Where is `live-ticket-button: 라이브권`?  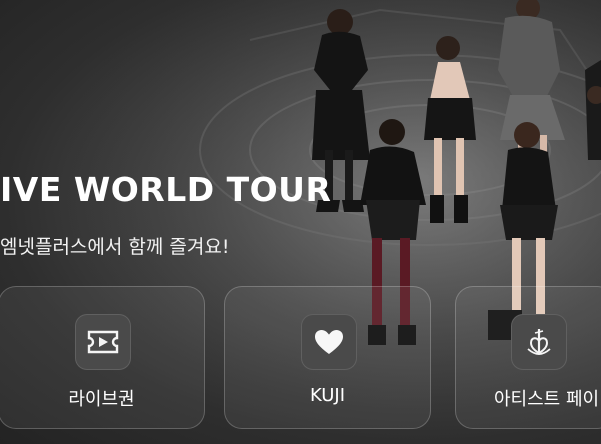 live-ticket-button: 라이브권 is located at coordinates (102, 357).